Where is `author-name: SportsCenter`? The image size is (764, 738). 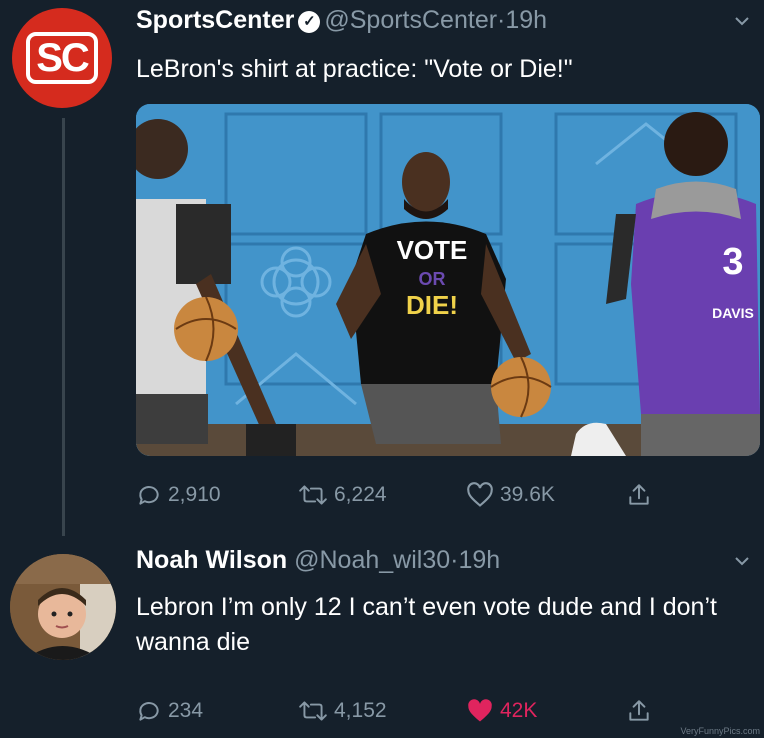
author-name: SportsCenter is located at coordinates (215, 20).